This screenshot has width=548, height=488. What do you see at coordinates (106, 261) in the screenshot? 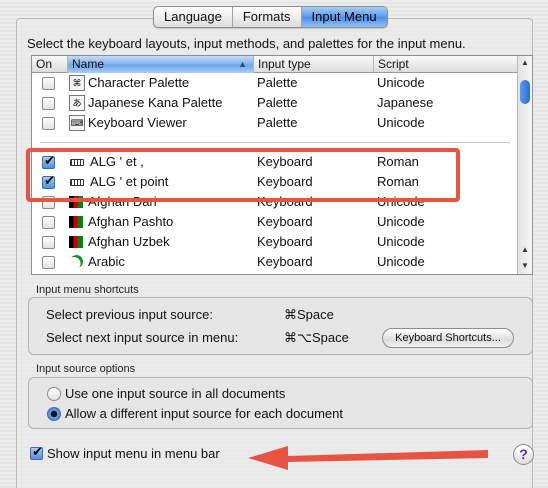
I see `row-name: Arabic` at bounding box center [106, 261].